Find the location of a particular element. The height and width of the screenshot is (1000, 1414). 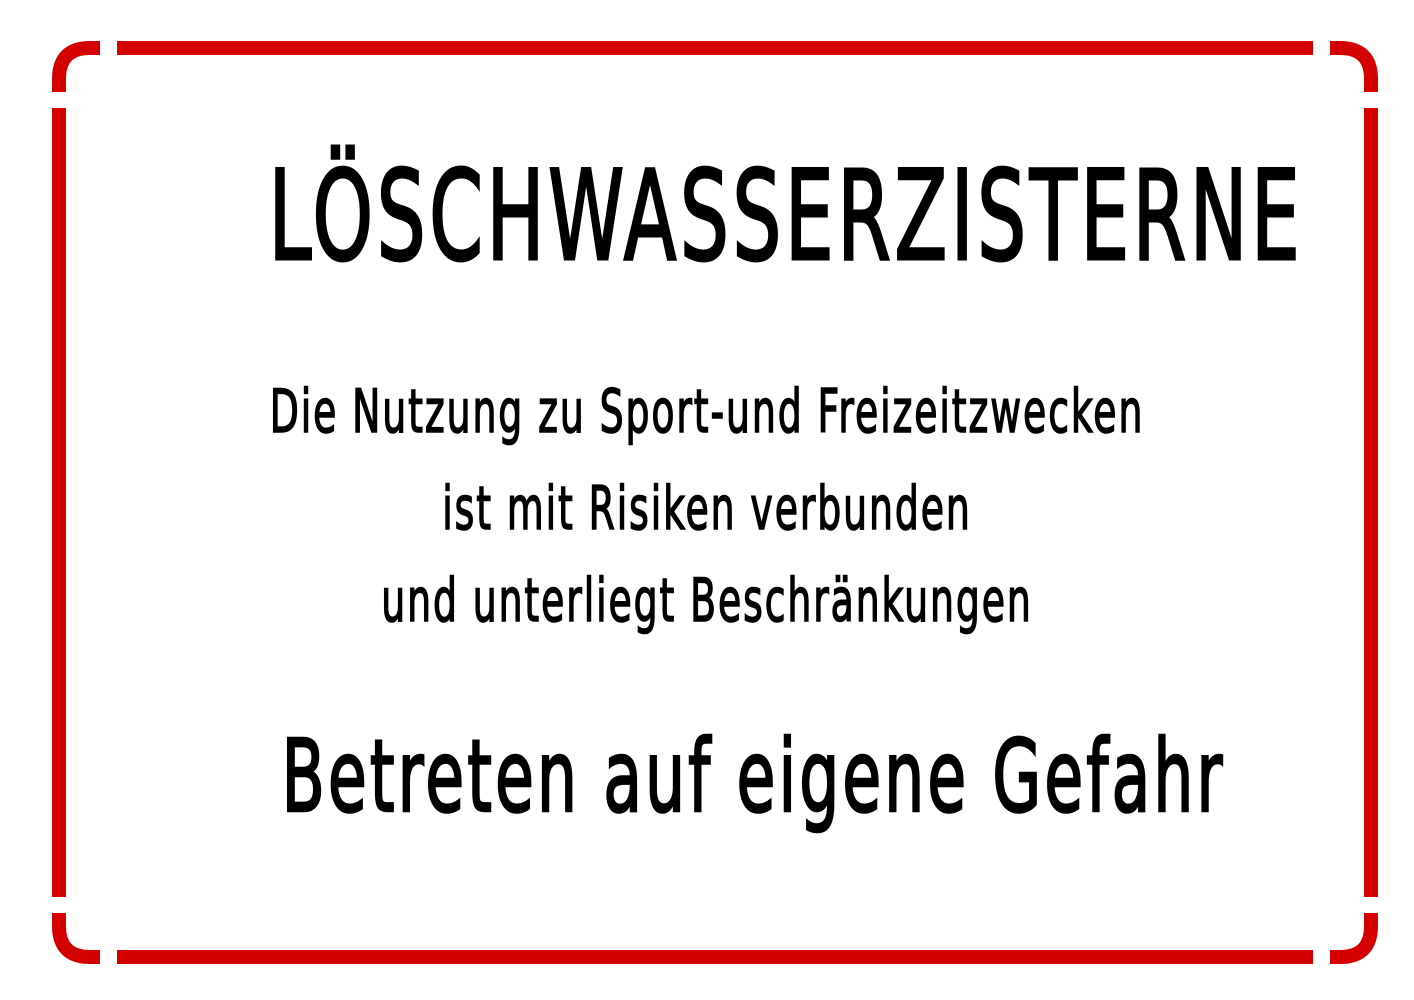

body-line-2: ist mit Risiken verbunden is located at coordinates (707, 509).